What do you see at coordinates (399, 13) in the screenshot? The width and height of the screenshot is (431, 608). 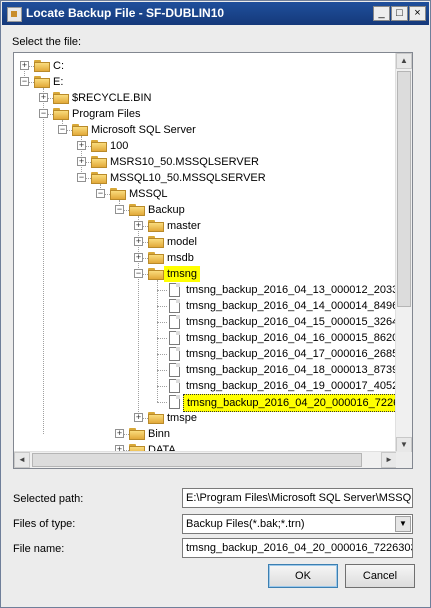 I see `maximize-button: □` at bounding box center [399, 13].